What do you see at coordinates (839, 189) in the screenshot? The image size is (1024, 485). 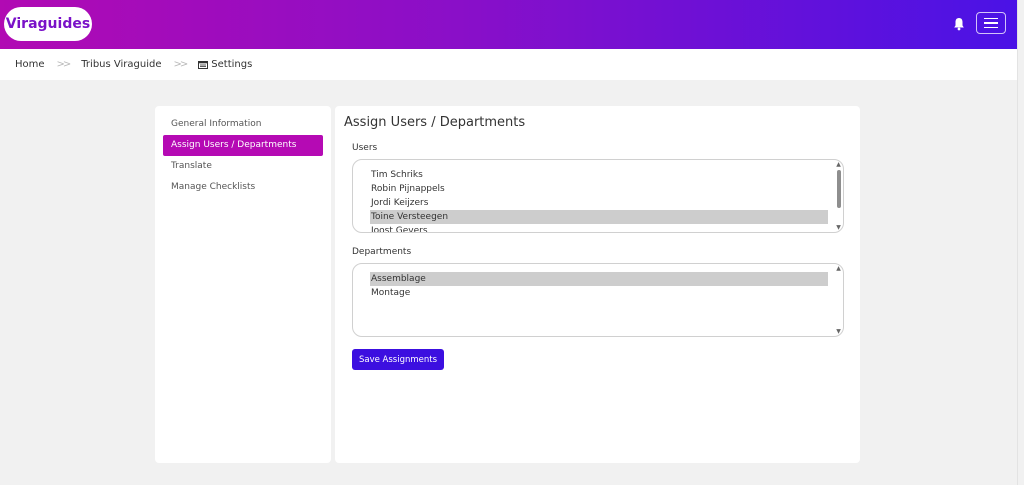 I see `users-scrollbar-thumb` at bounding box center [839, 189].